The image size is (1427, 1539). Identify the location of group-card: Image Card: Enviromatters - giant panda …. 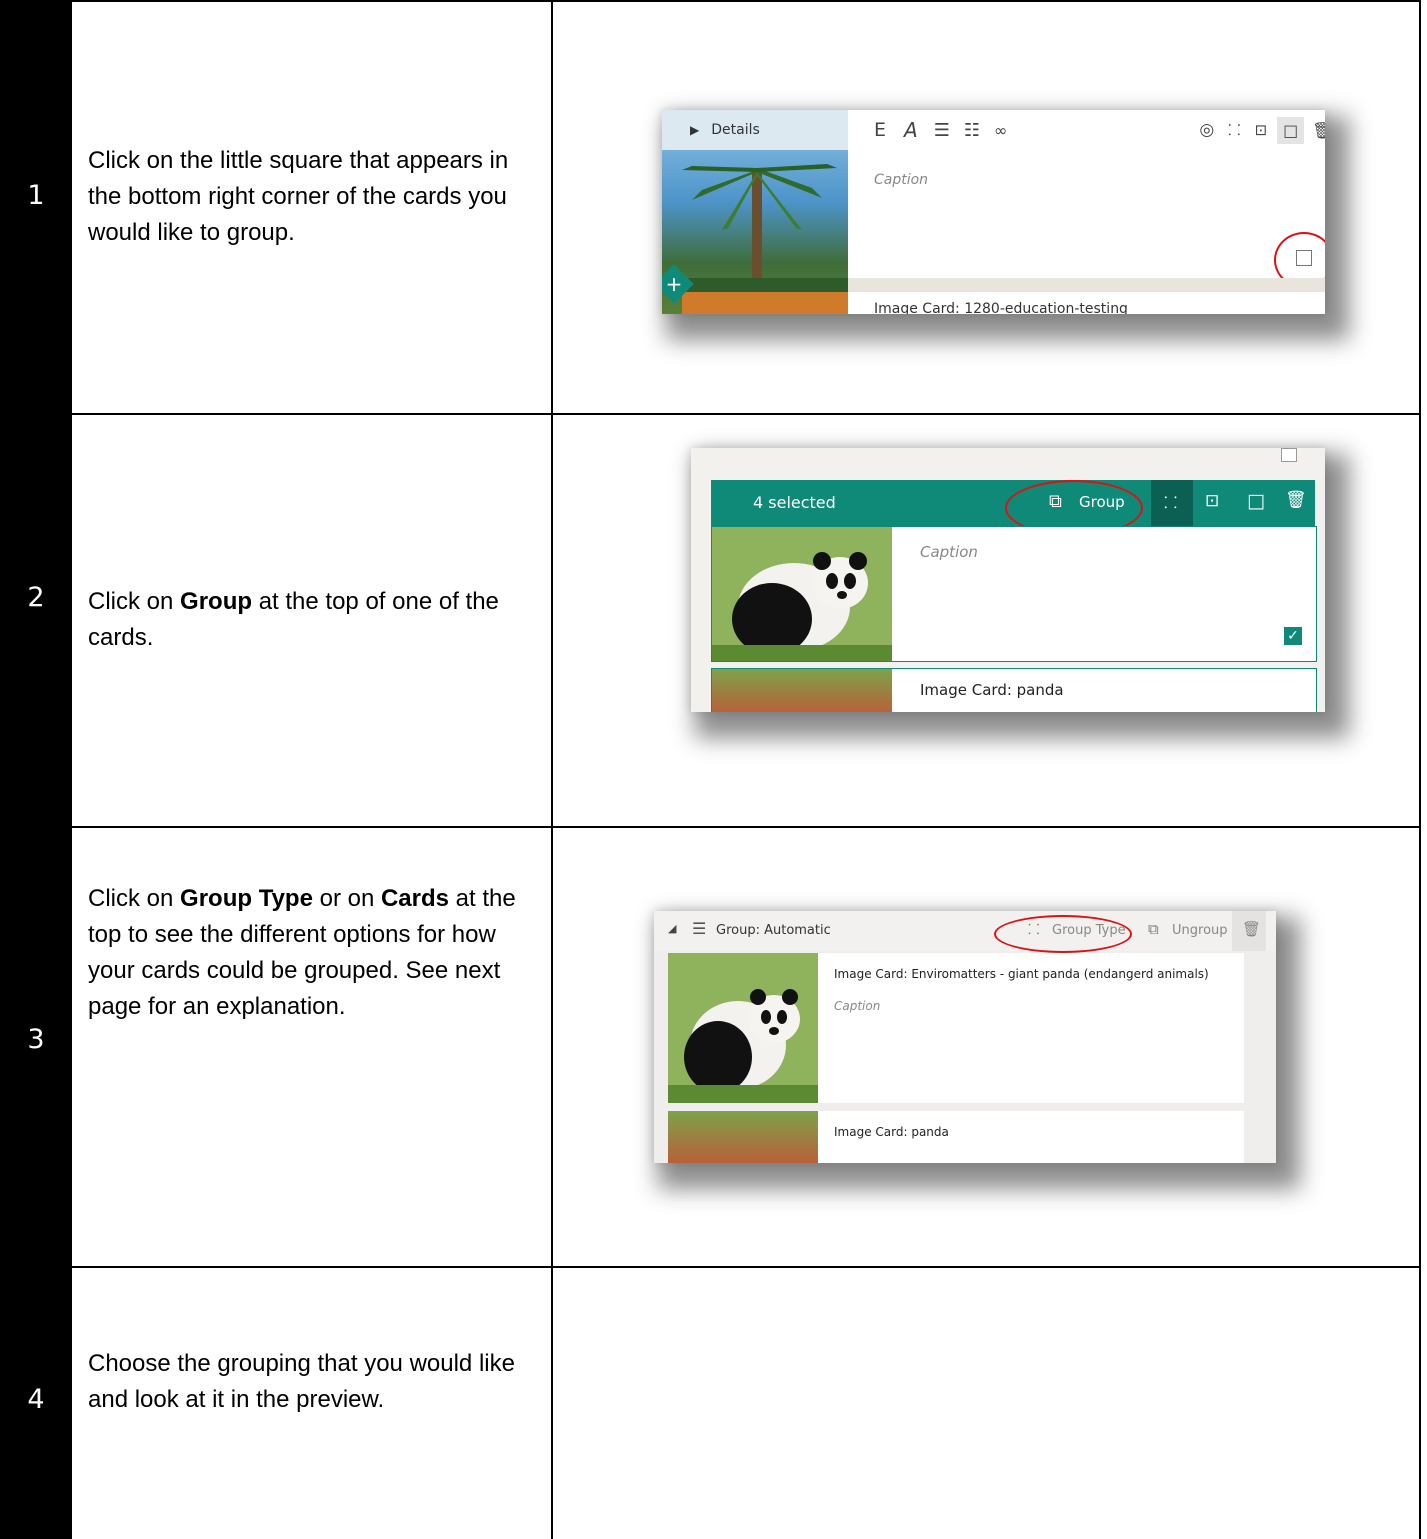
(956, 1028).